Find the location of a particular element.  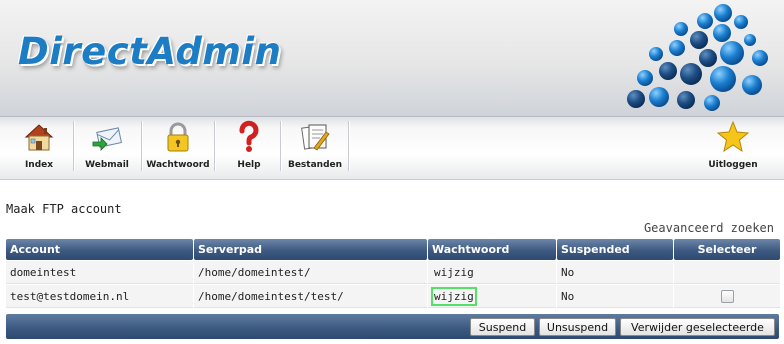

toolbar-webmail-button: Webmail is located at coordinates (107, 148).